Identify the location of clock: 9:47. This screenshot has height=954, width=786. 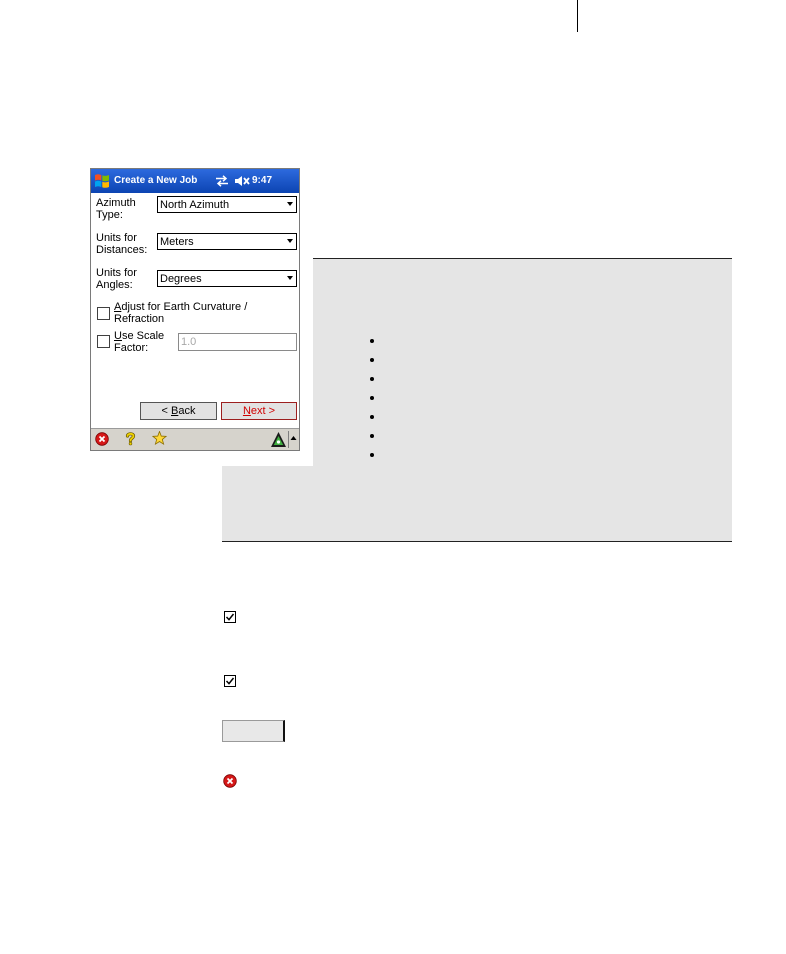
(262, 181).